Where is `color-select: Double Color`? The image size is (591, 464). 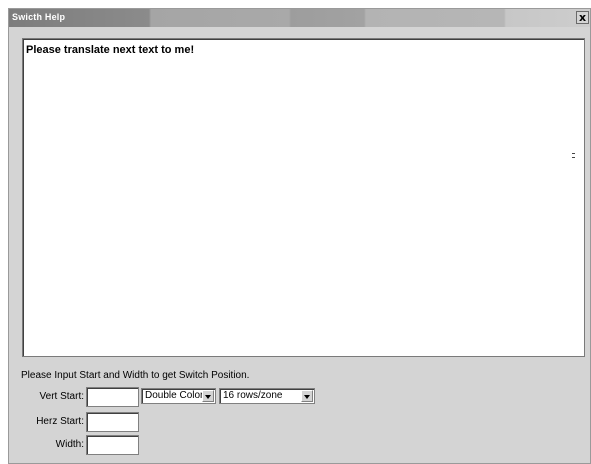 color-select: Double Color is located at coordinates (178, 396).